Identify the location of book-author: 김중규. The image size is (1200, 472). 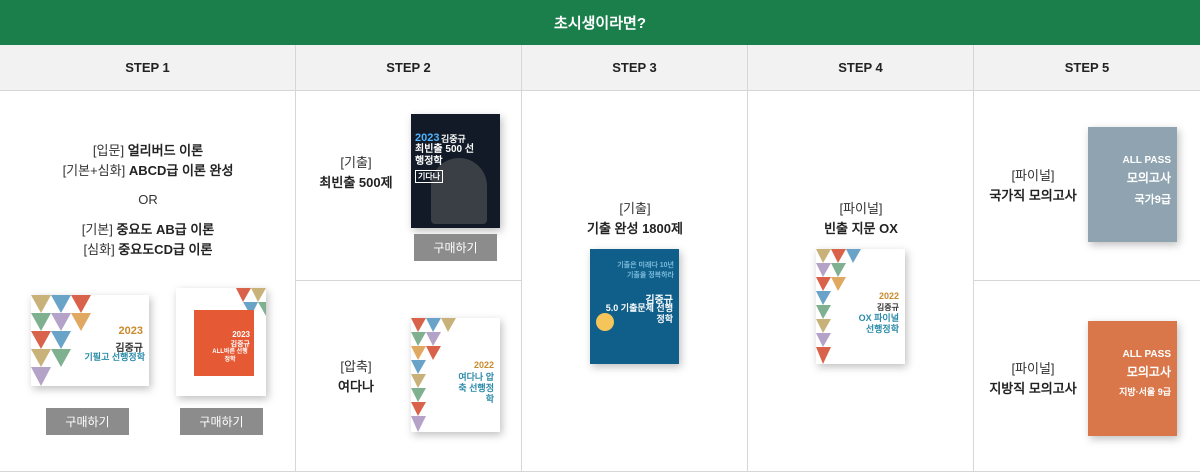
(887, 307).